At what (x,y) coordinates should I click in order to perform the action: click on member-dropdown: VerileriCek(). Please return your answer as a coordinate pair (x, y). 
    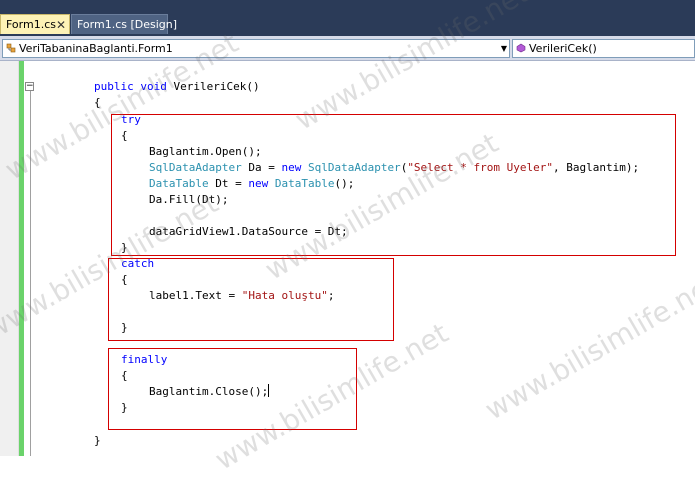
    Looking at the image, I should click on (603, 48).